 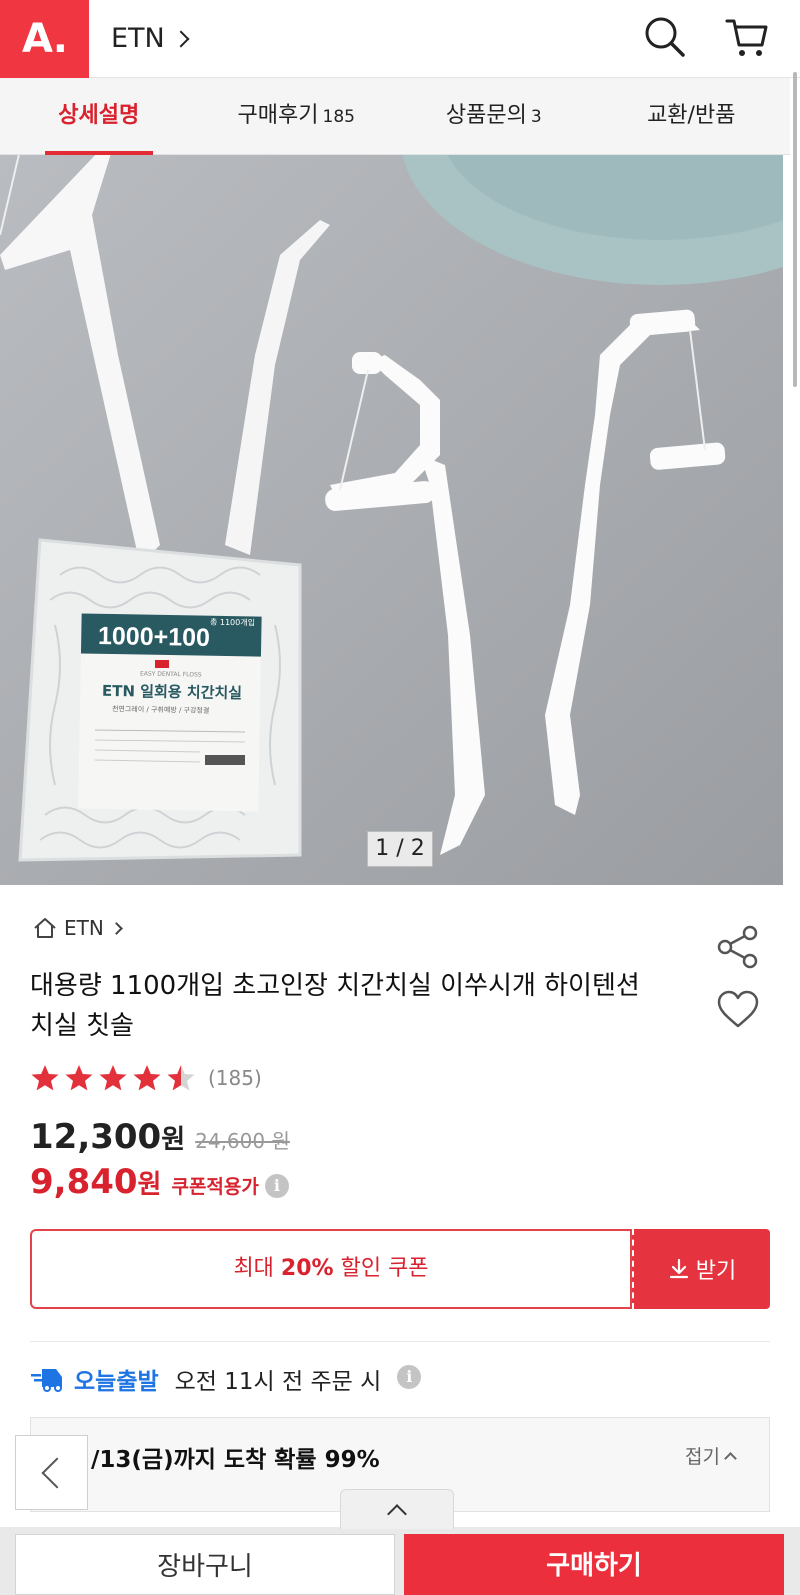 What do you see at coordinates (235, 1460) in the screenshot?
I see `arrival-estimate-text: /13(금)까지 도착 확률 99%` at bounding box center [235, 1460].